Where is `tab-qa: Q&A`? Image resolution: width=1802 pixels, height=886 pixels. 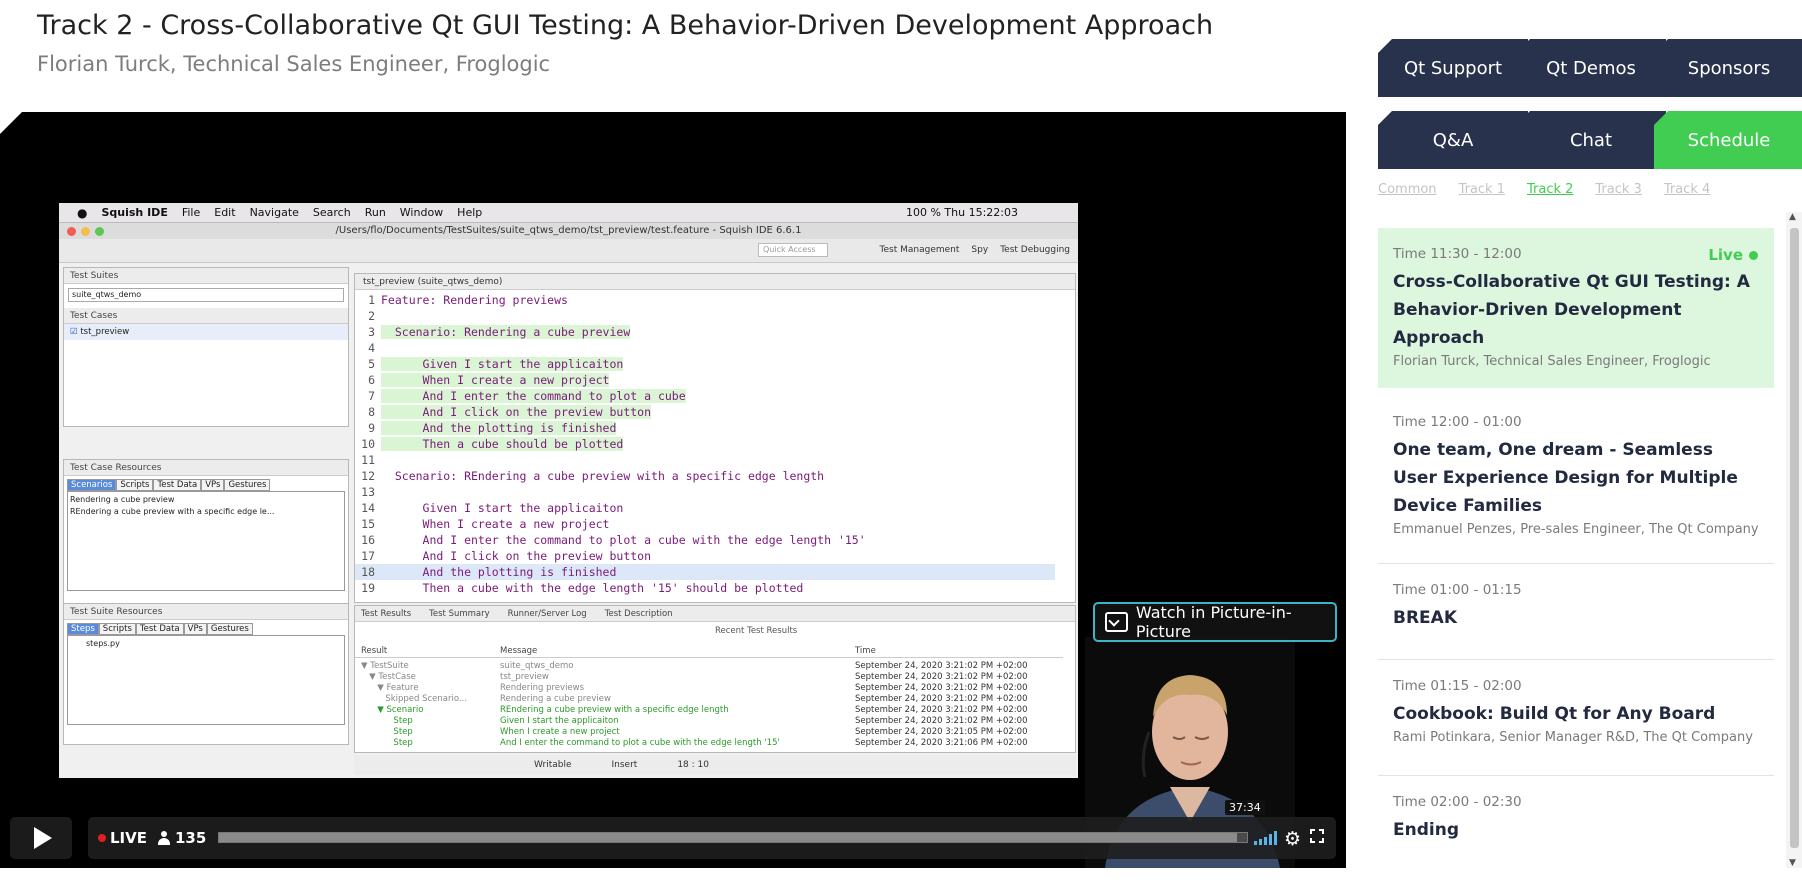 tab-qa: Q&A is located at coordinates (1453, 140).